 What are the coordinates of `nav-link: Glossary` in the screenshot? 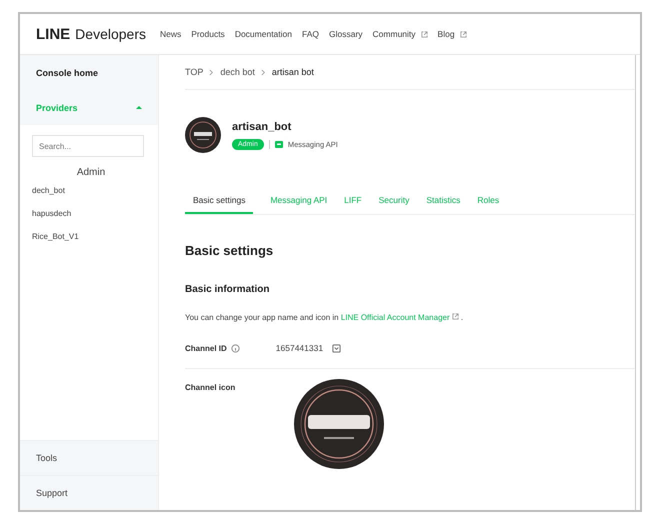 It's located at (346, 34).